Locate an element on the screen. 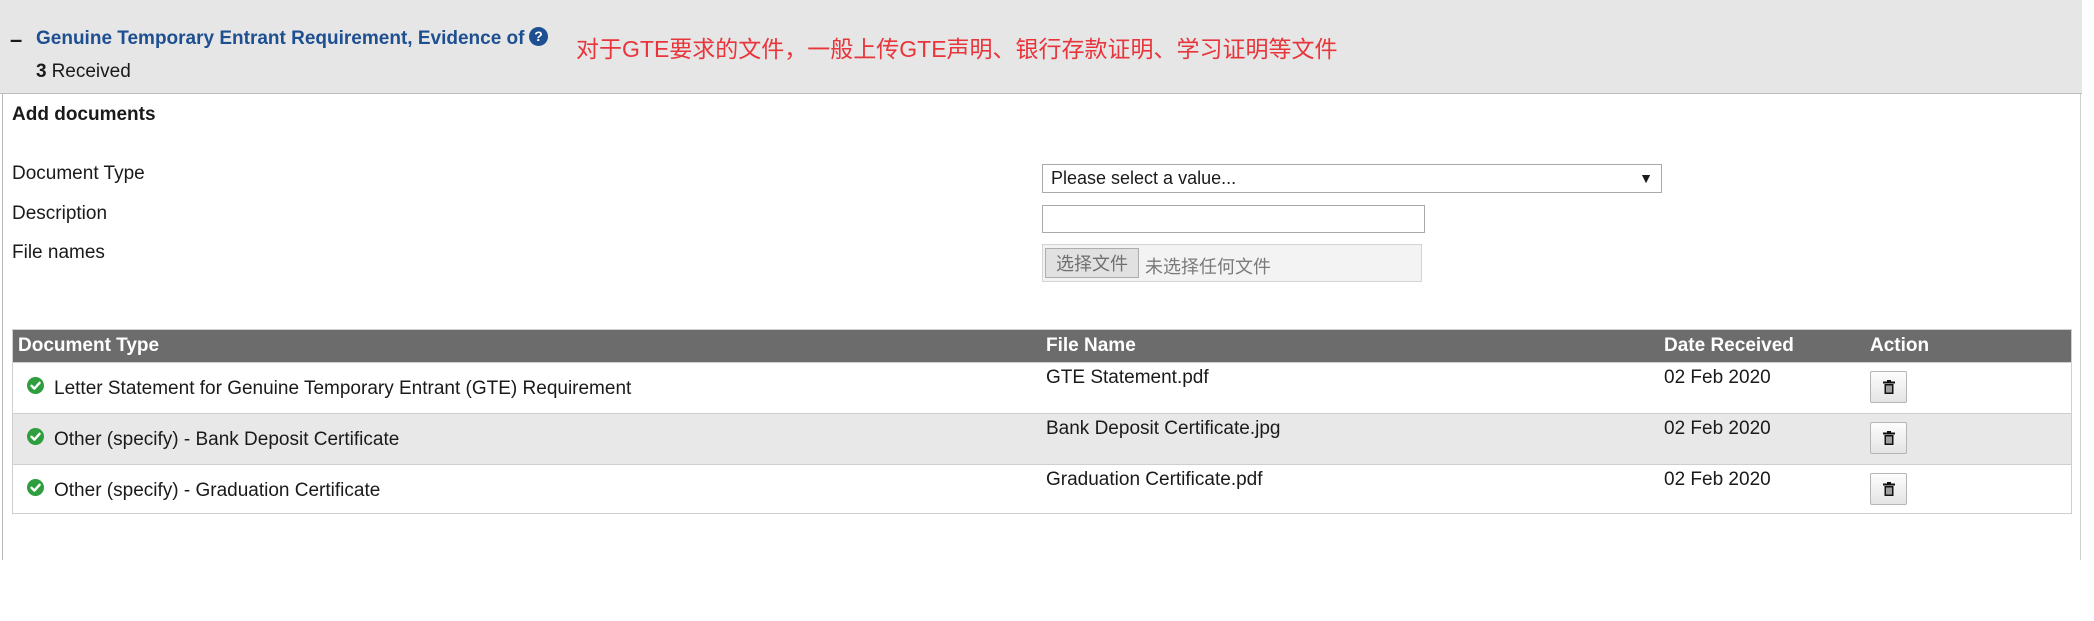 This screenshot has height=621, width=2094. description-label: Description is located at coordinates (60, 213).